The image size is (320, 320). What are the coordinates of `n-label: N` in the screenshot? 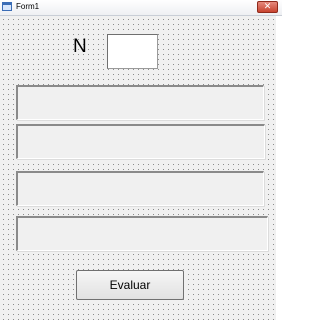 It's located at (80, 46).